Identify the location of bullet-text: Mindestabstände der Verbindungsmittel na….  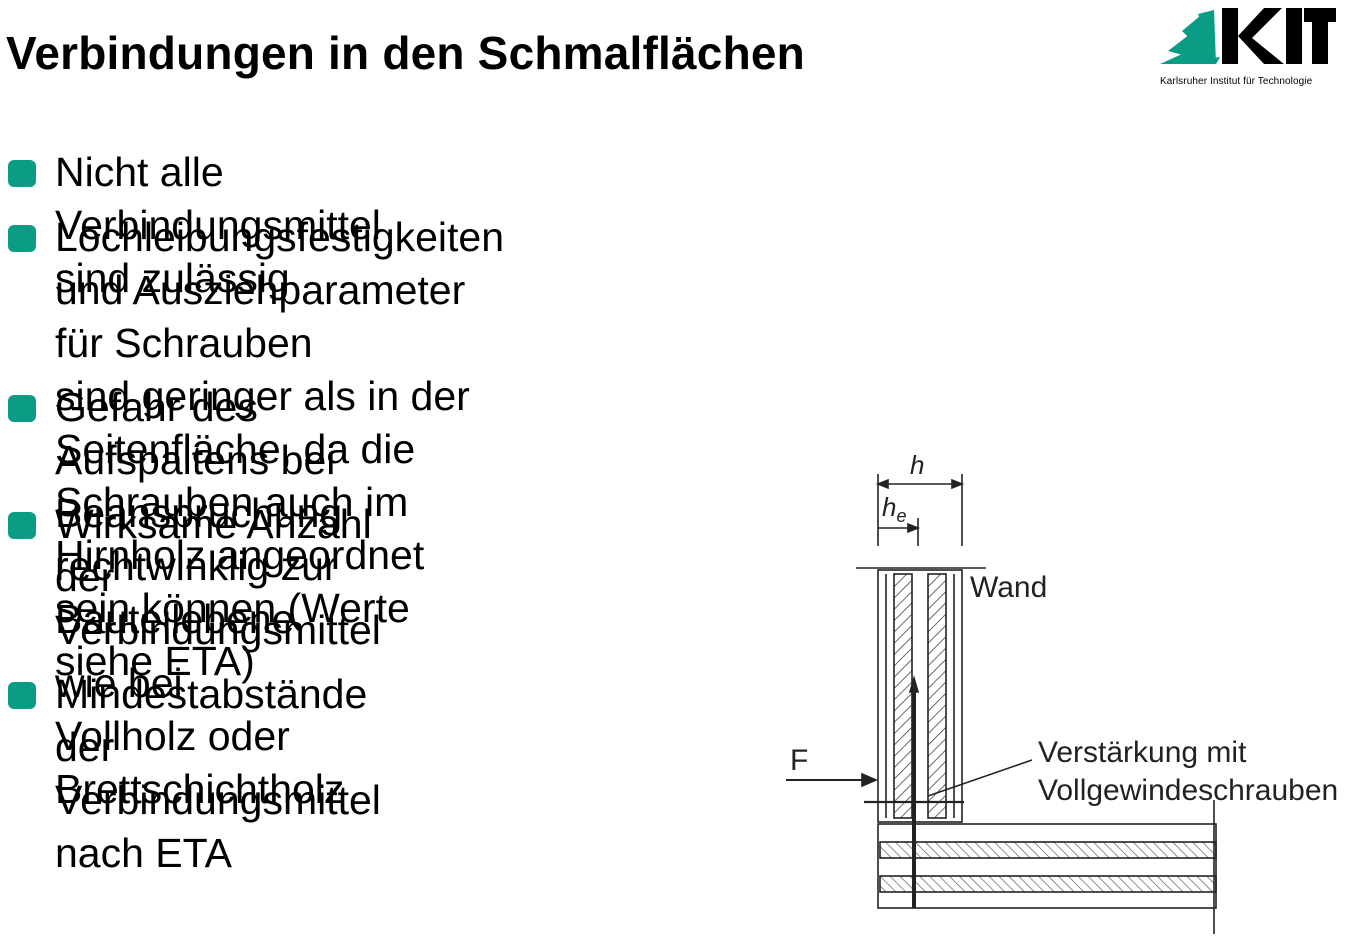
(218, 773).